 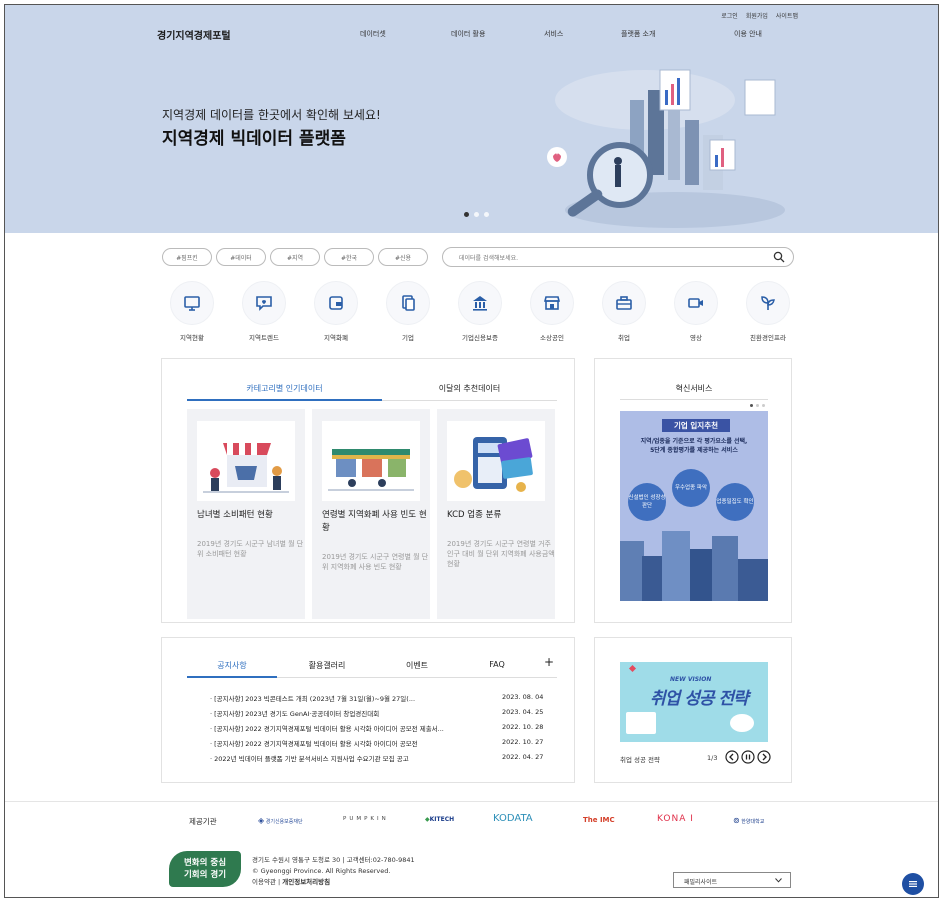 I want to click on partner-logo-imc: The IMC, so click(x=599, y=820).